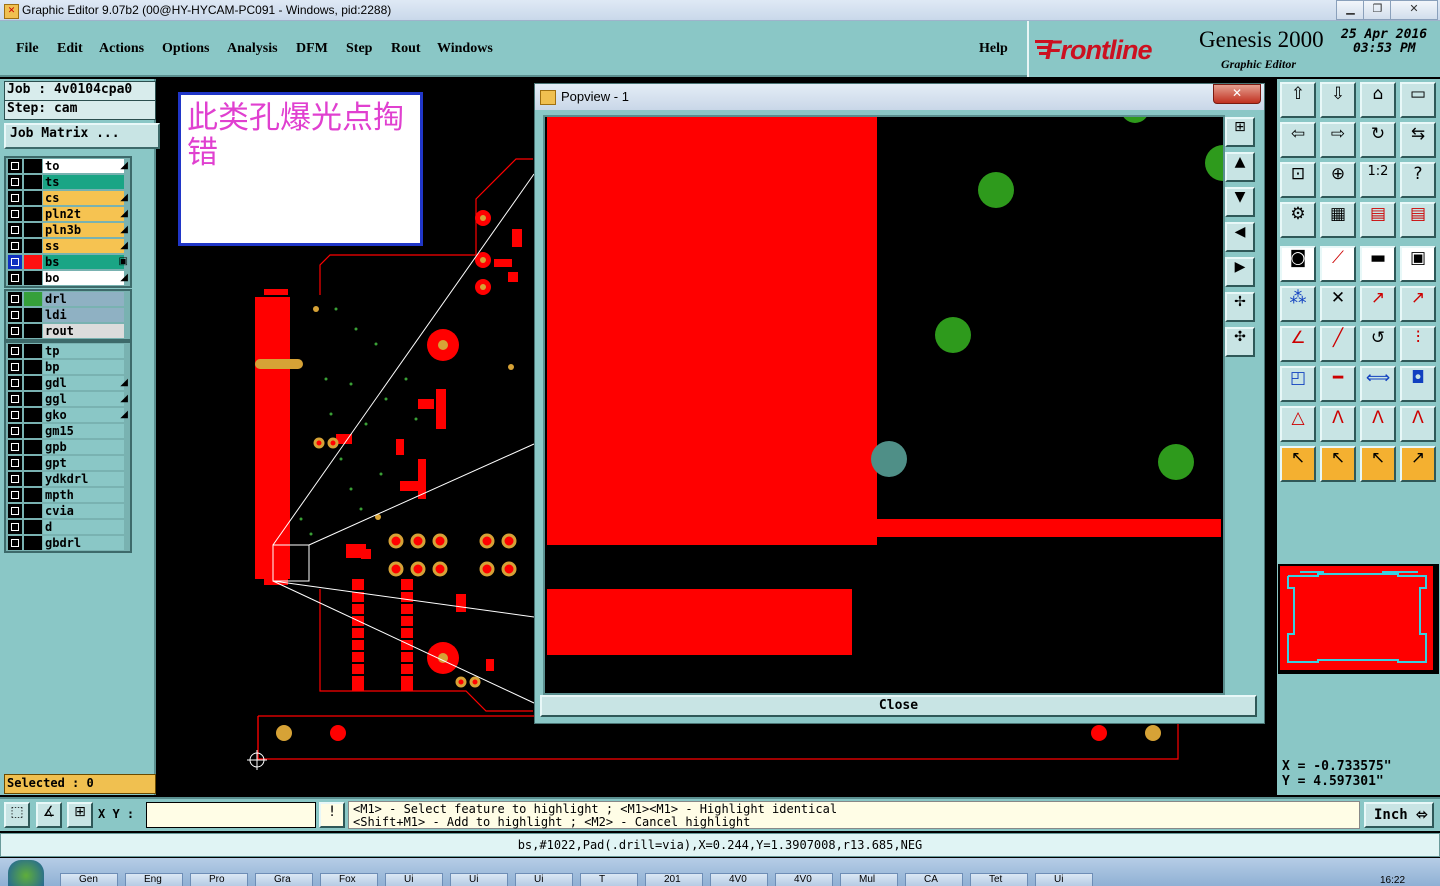 The height and width of the screenshot is (886, 1440). What do you see at coordinates (1338, 220) in the screenshot?
I see `grid-icon: ▦` at bounding box center [1338, 220].